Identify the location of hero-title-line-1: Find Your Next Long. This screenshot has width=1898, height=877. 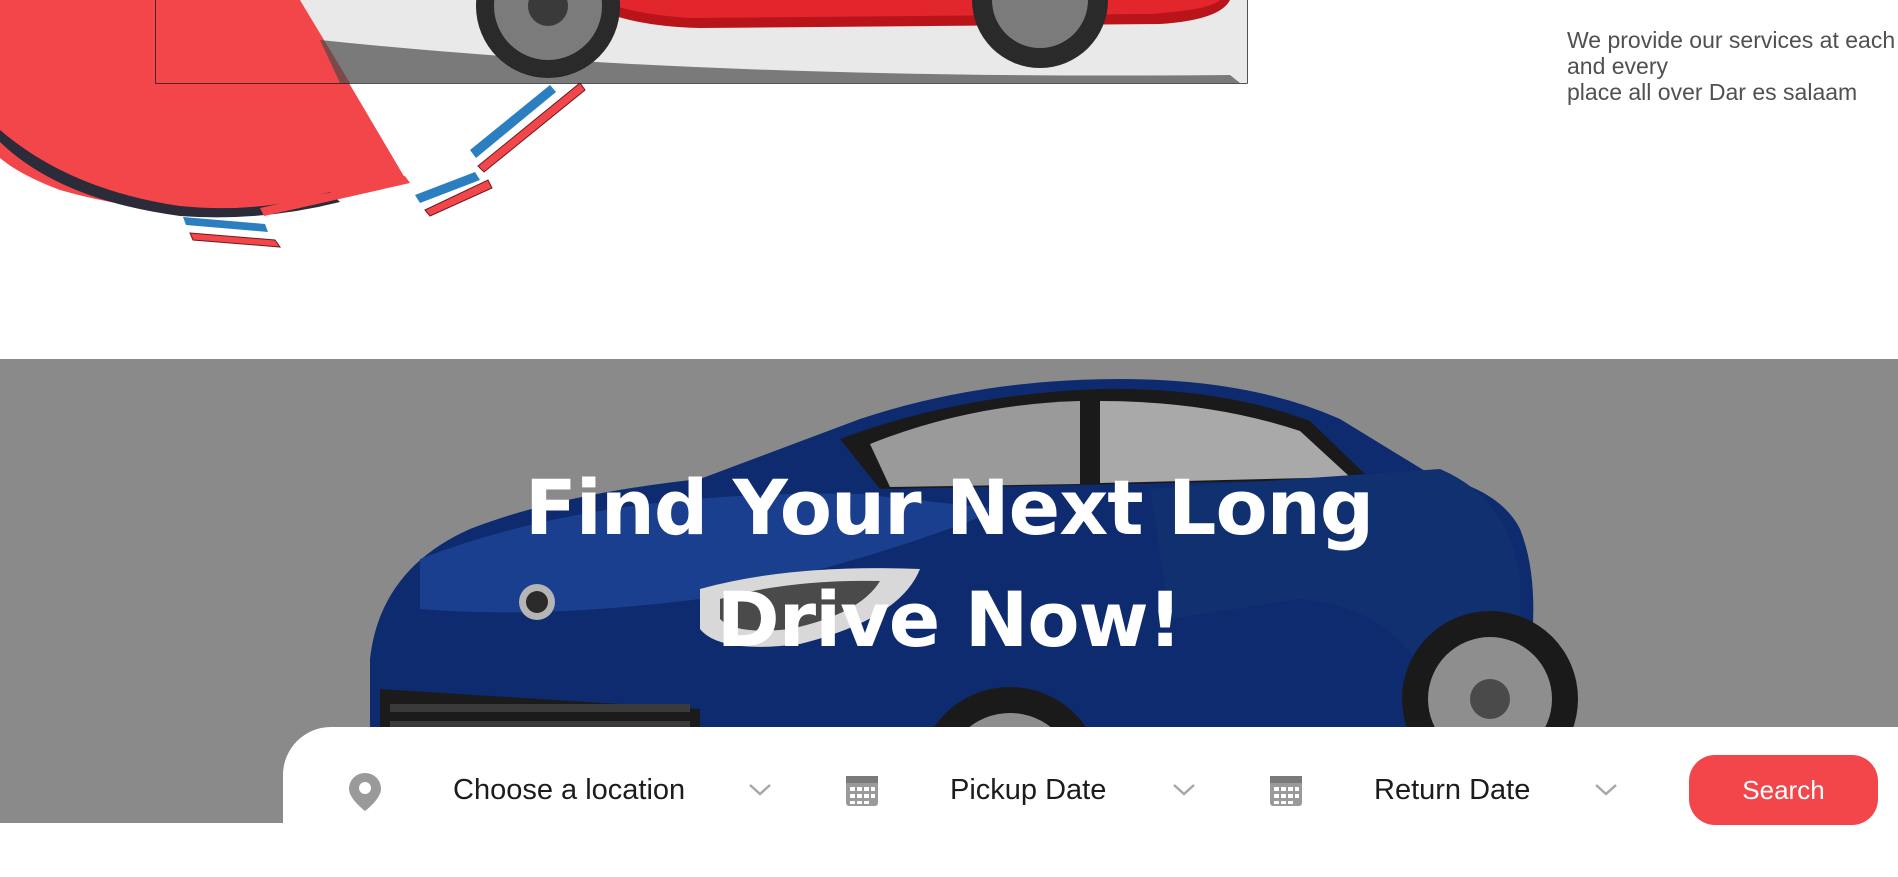
(949, 507).